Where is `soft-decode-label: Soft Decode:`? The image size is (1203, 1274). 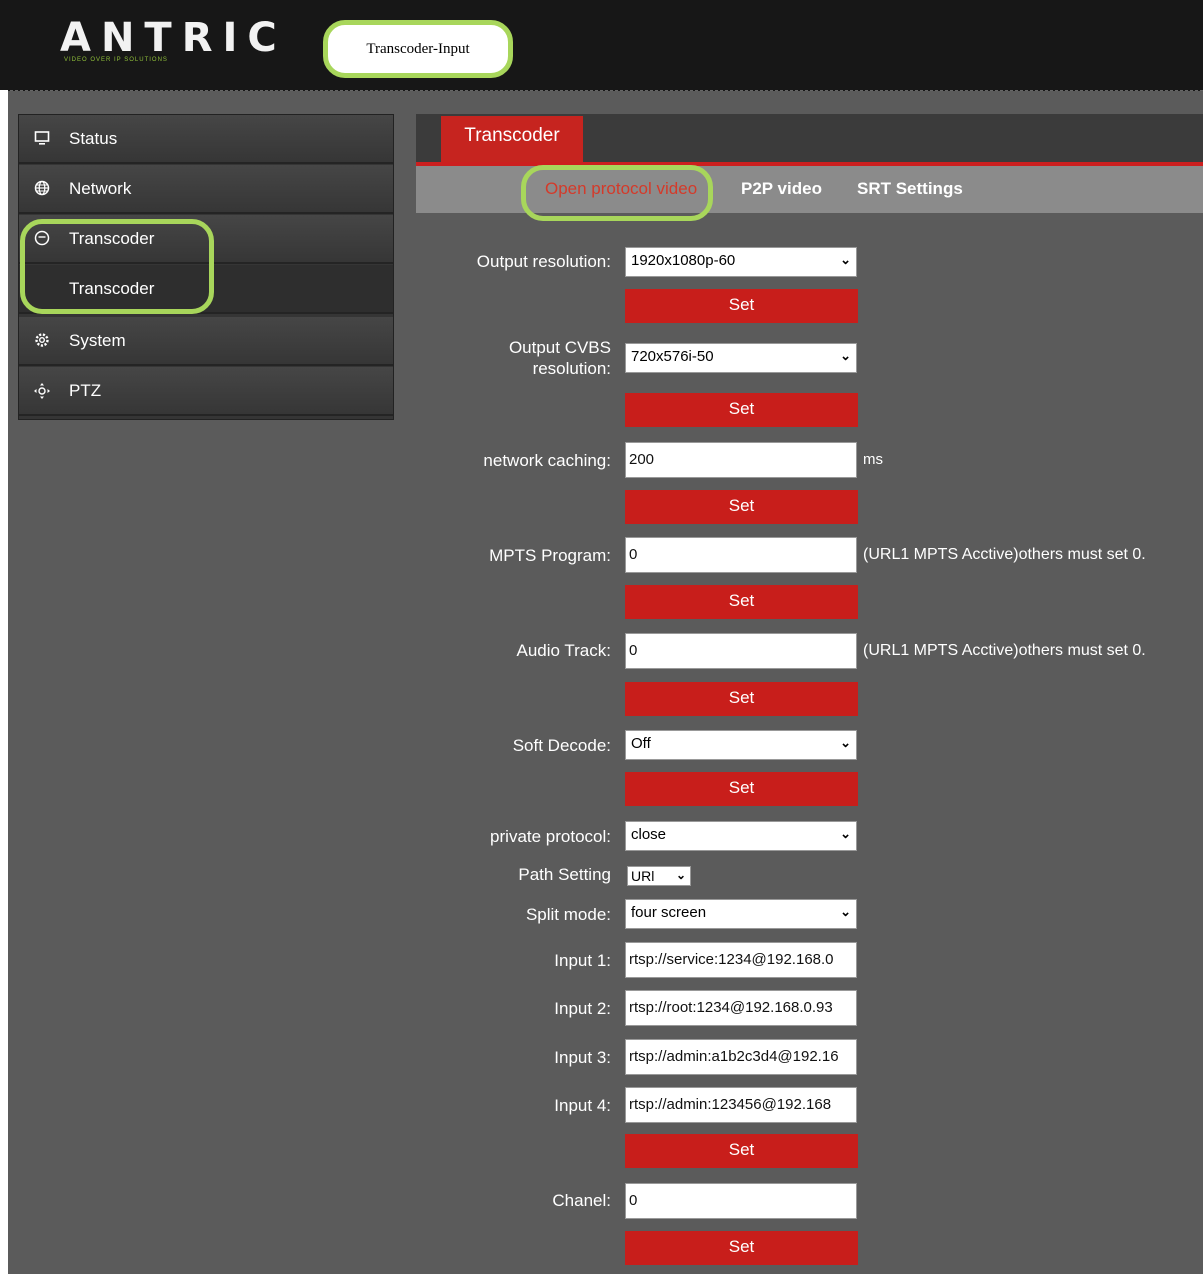 soft-decode-label: Soft Decode: is located at coordinates (561, 745).